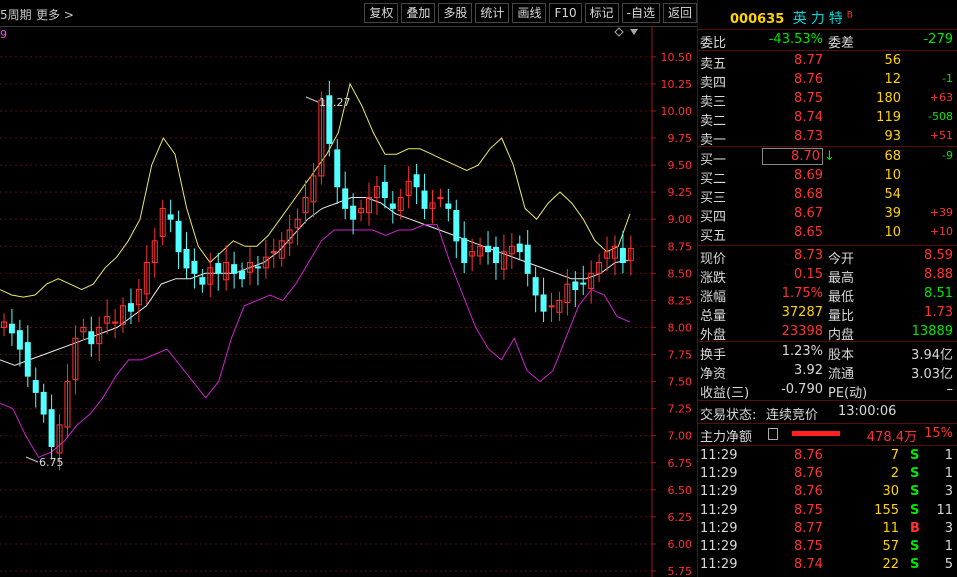 This screenshot has height=577, width=957. What do you see at coordinates (713, 102) in the screenshot?
I see `order-level-label: 卖三` at bounding box center [713, 102].